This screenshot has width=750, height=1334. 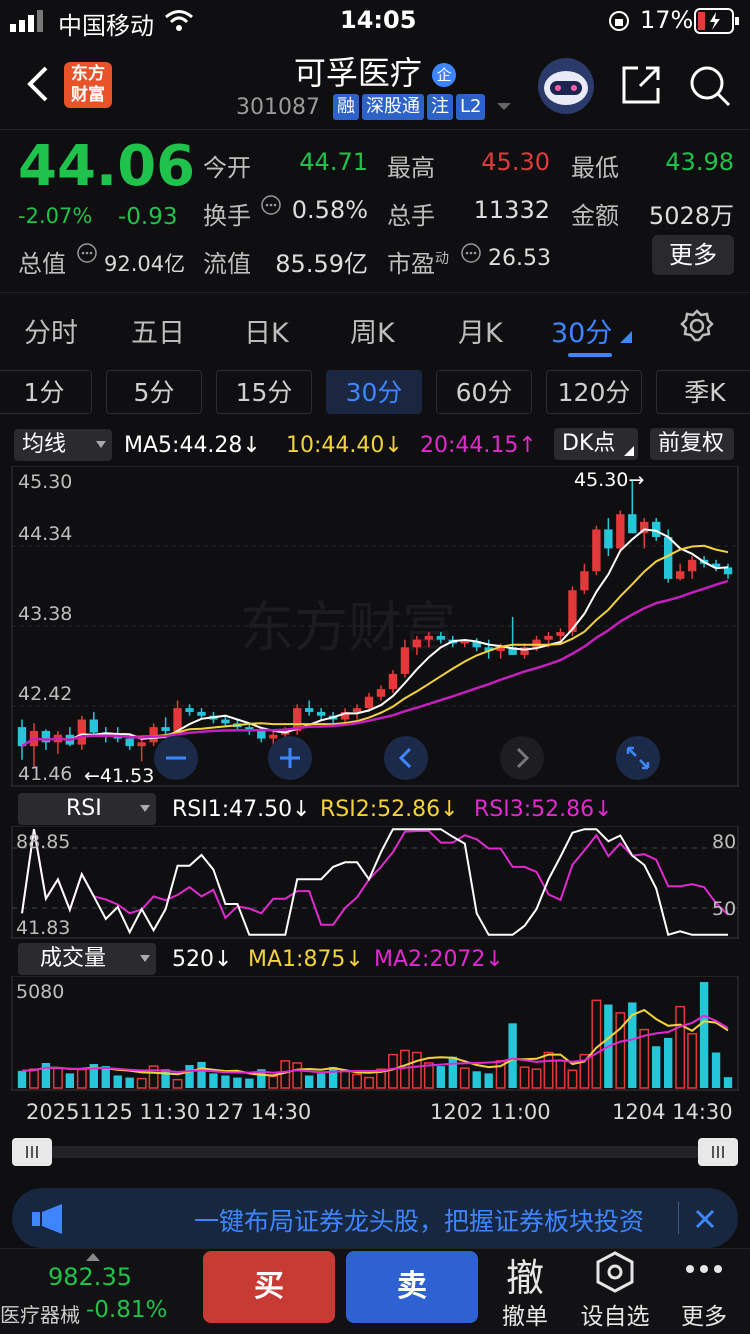 What do you see at coordinates (26, 21) in the screenshot?
I see `signal-icon` at bounding box center [26, 21].